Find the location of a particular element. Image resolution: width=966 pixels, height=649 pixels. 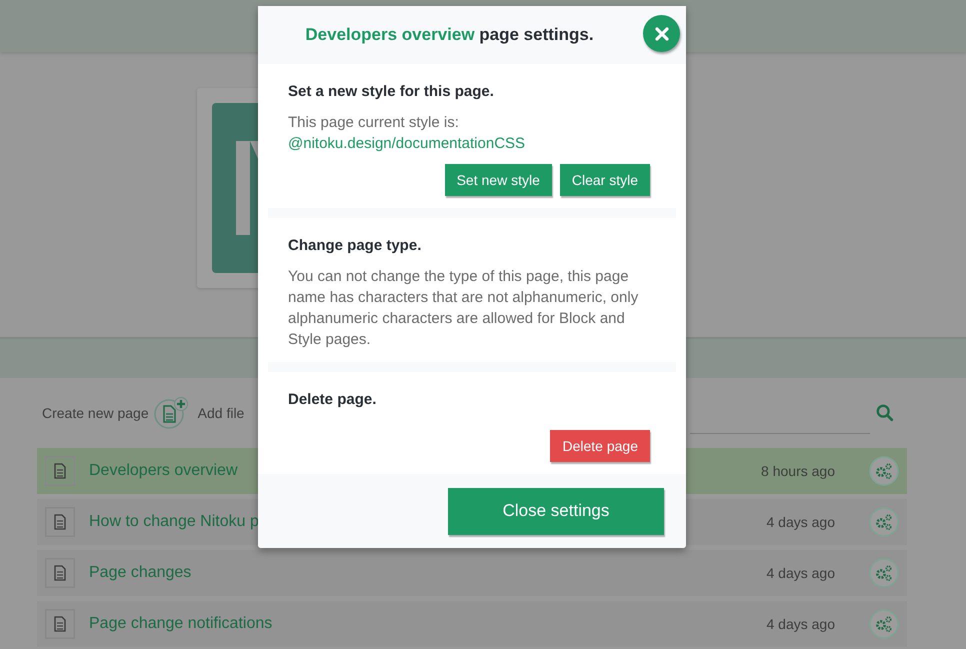

dialog-title: Developers overview page settings. is located at coordinates (449, 35).